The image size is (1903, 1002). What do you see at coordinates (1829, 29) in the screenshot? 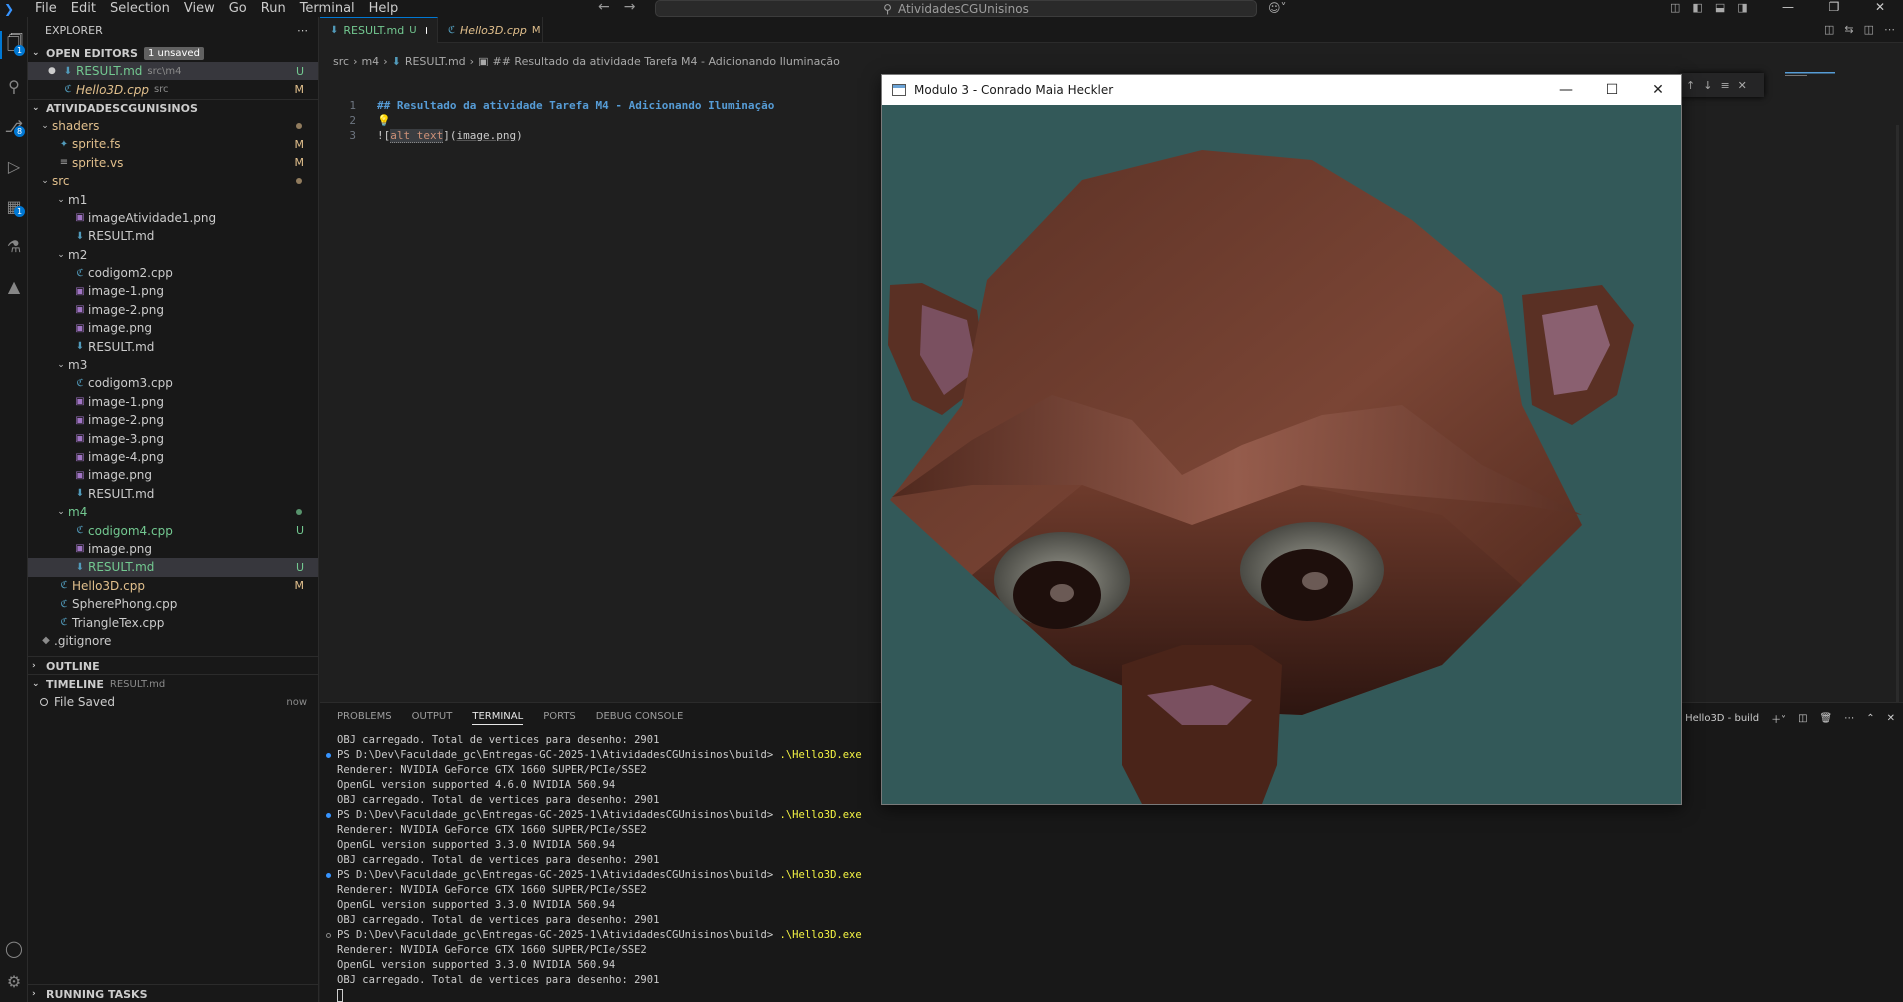
I see `open-preview-icon: ◫` at bounding box center [1829, 29].